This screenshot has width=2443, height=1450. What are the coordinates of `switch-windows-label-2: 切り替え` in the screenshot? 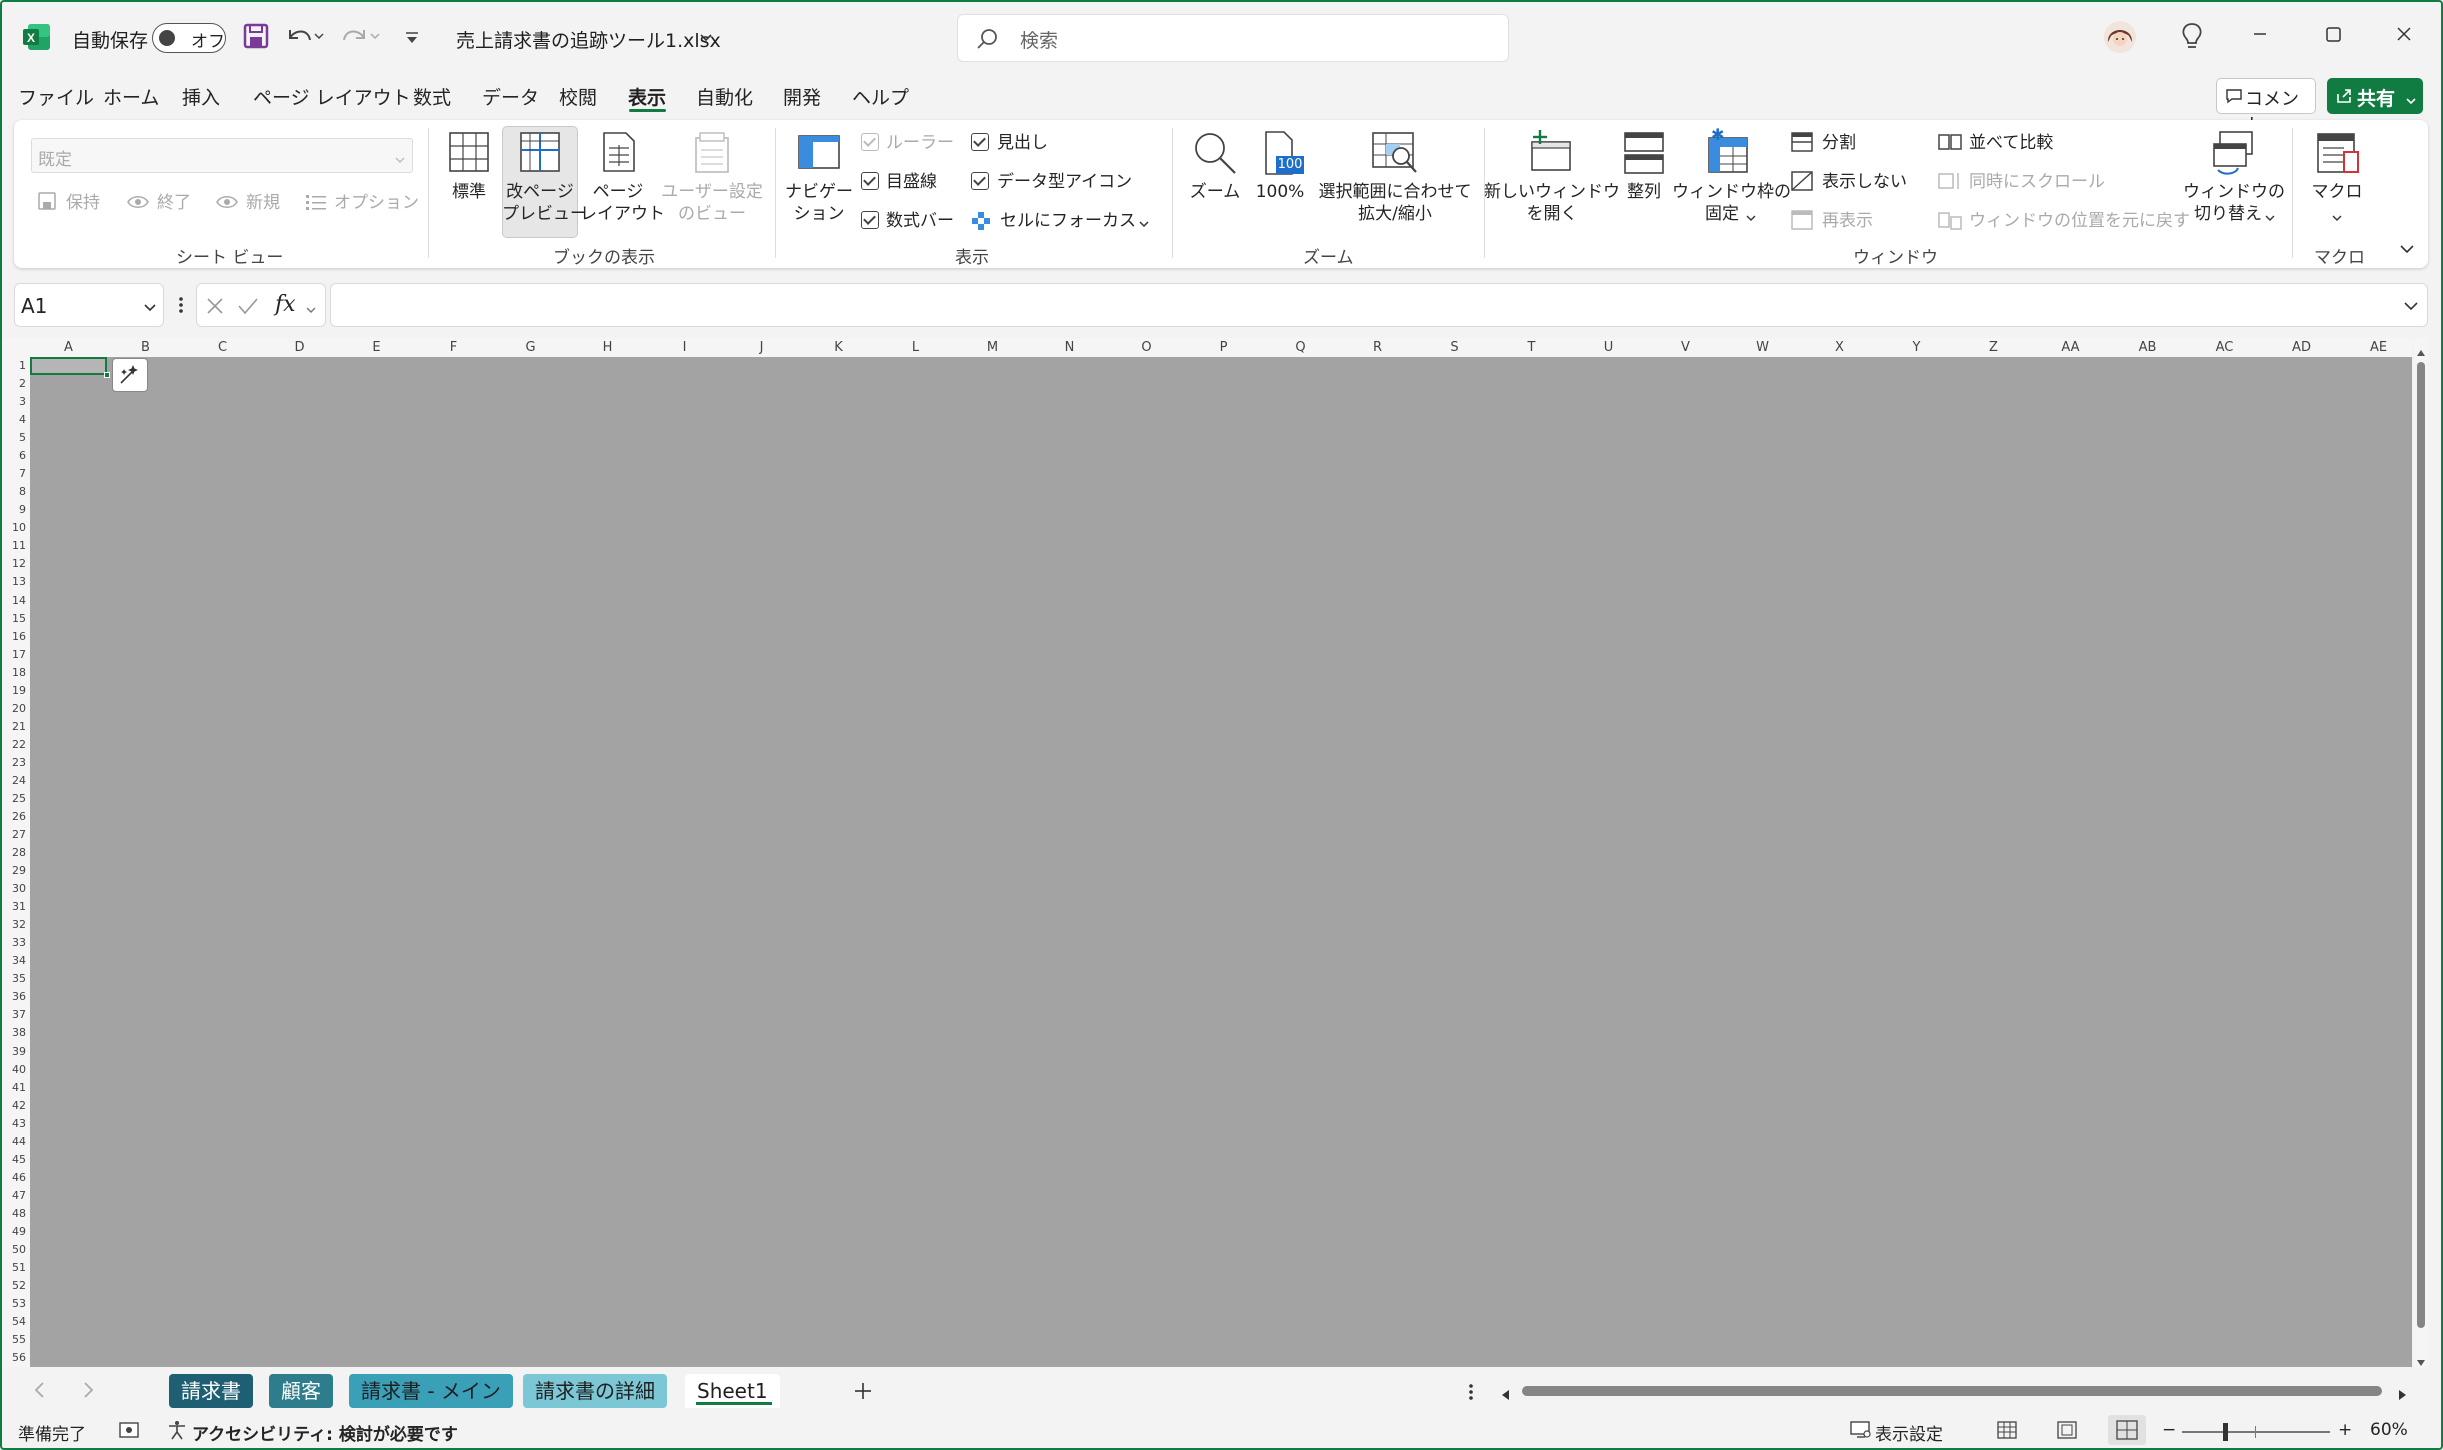 It's located at (2228, 214).